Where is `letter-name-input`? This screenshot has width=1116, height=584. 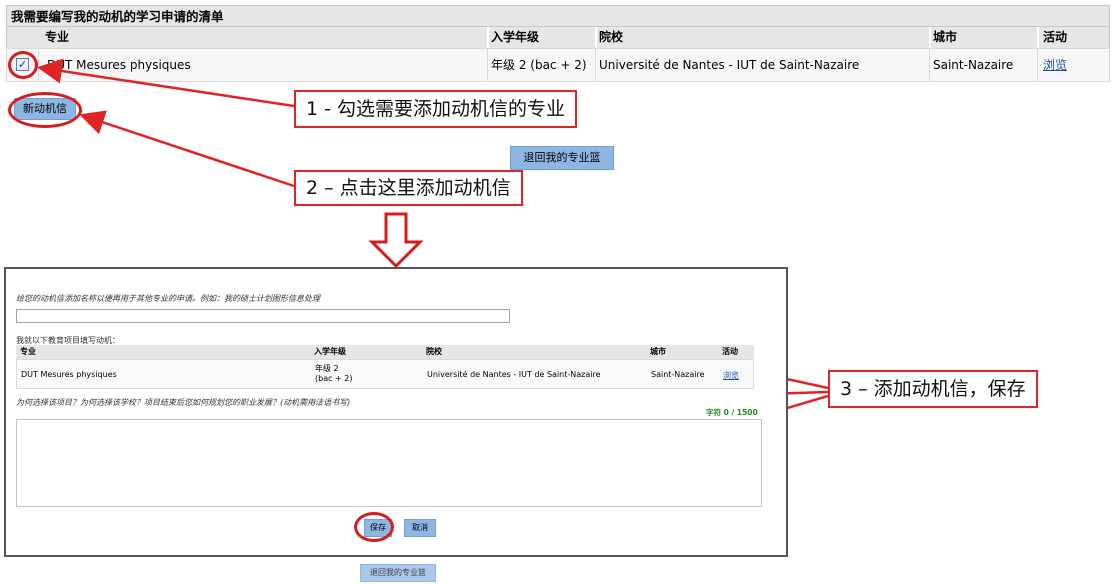
letter-name-input is located at coordinates (263, 316).